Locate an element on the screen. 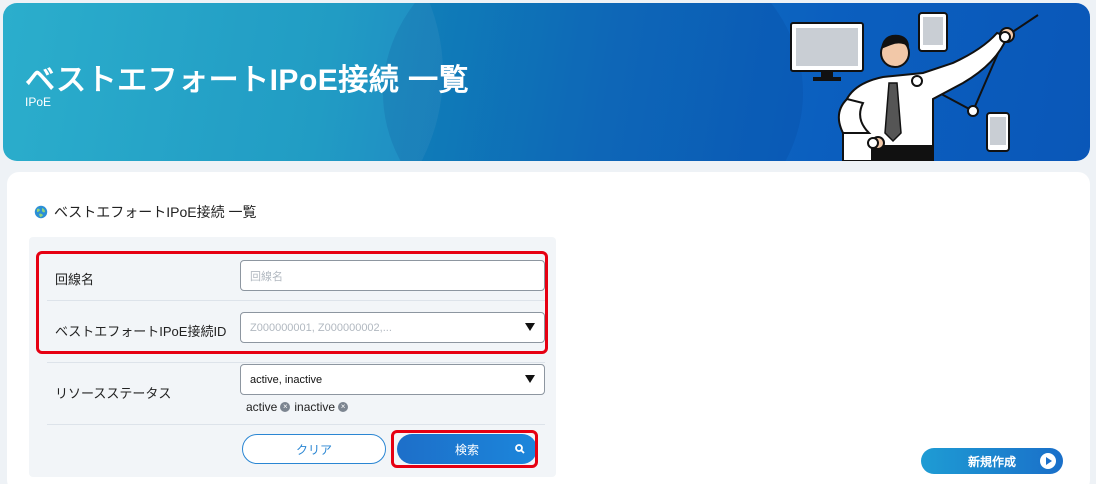  line-name-row: 回線名 回線名 is located at coordinates (296, 277).